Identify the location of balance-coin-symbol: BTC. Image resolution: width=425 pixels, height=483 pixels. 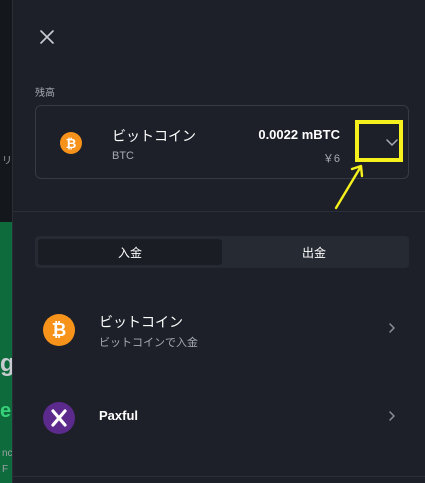
(123, 156).